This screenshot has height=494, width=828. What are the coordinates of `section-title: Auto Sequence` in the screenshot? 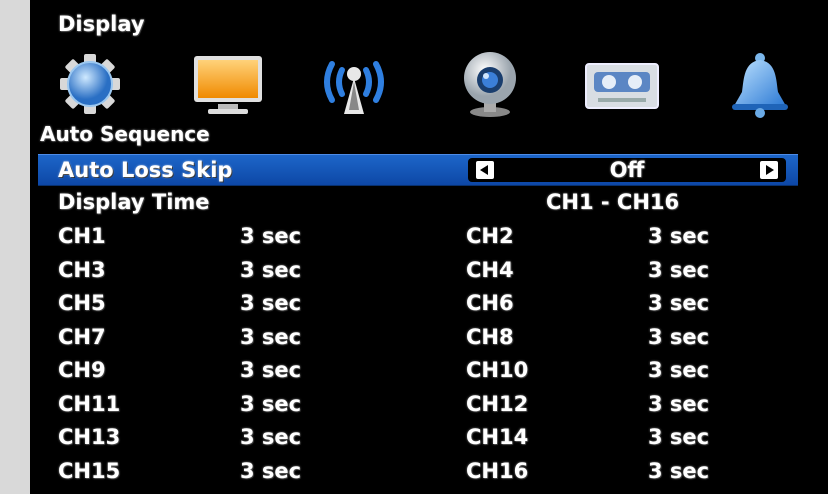 It's located at (125, 134).